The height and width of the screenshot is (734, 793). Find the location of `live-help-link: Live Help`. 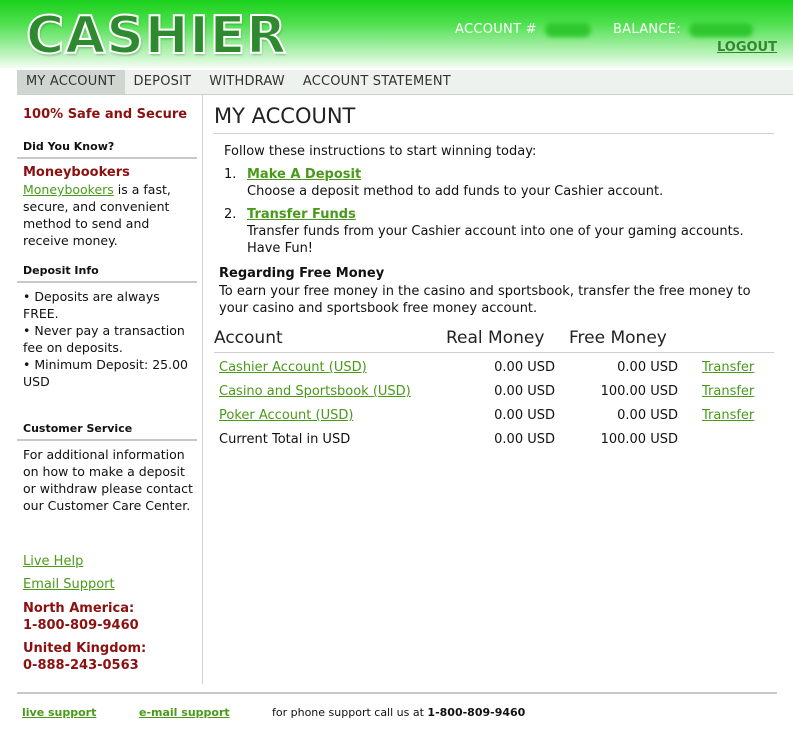

live-help-link: Live Help is located at coordinates (53, 561).